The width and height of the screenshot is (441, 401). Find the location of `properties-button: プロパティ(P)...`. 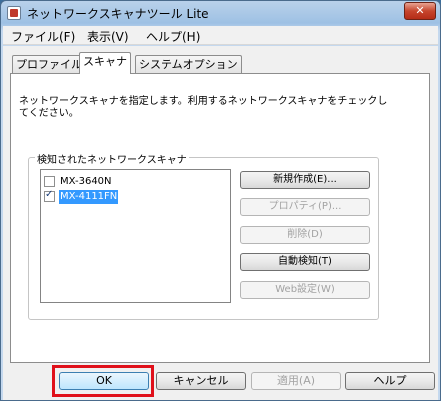

properties-button: プロパティ(P)... is located at coordinates (305, 207).